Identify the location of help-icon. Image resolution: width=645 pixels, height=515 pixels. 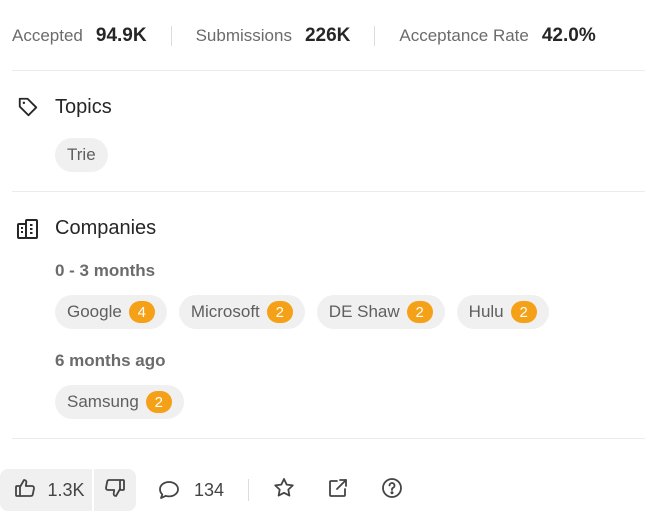
(392, 490).